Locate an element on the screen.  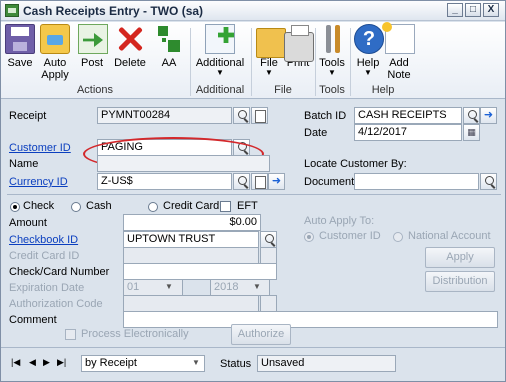
printer-icon is located at coordinates (299, 43).